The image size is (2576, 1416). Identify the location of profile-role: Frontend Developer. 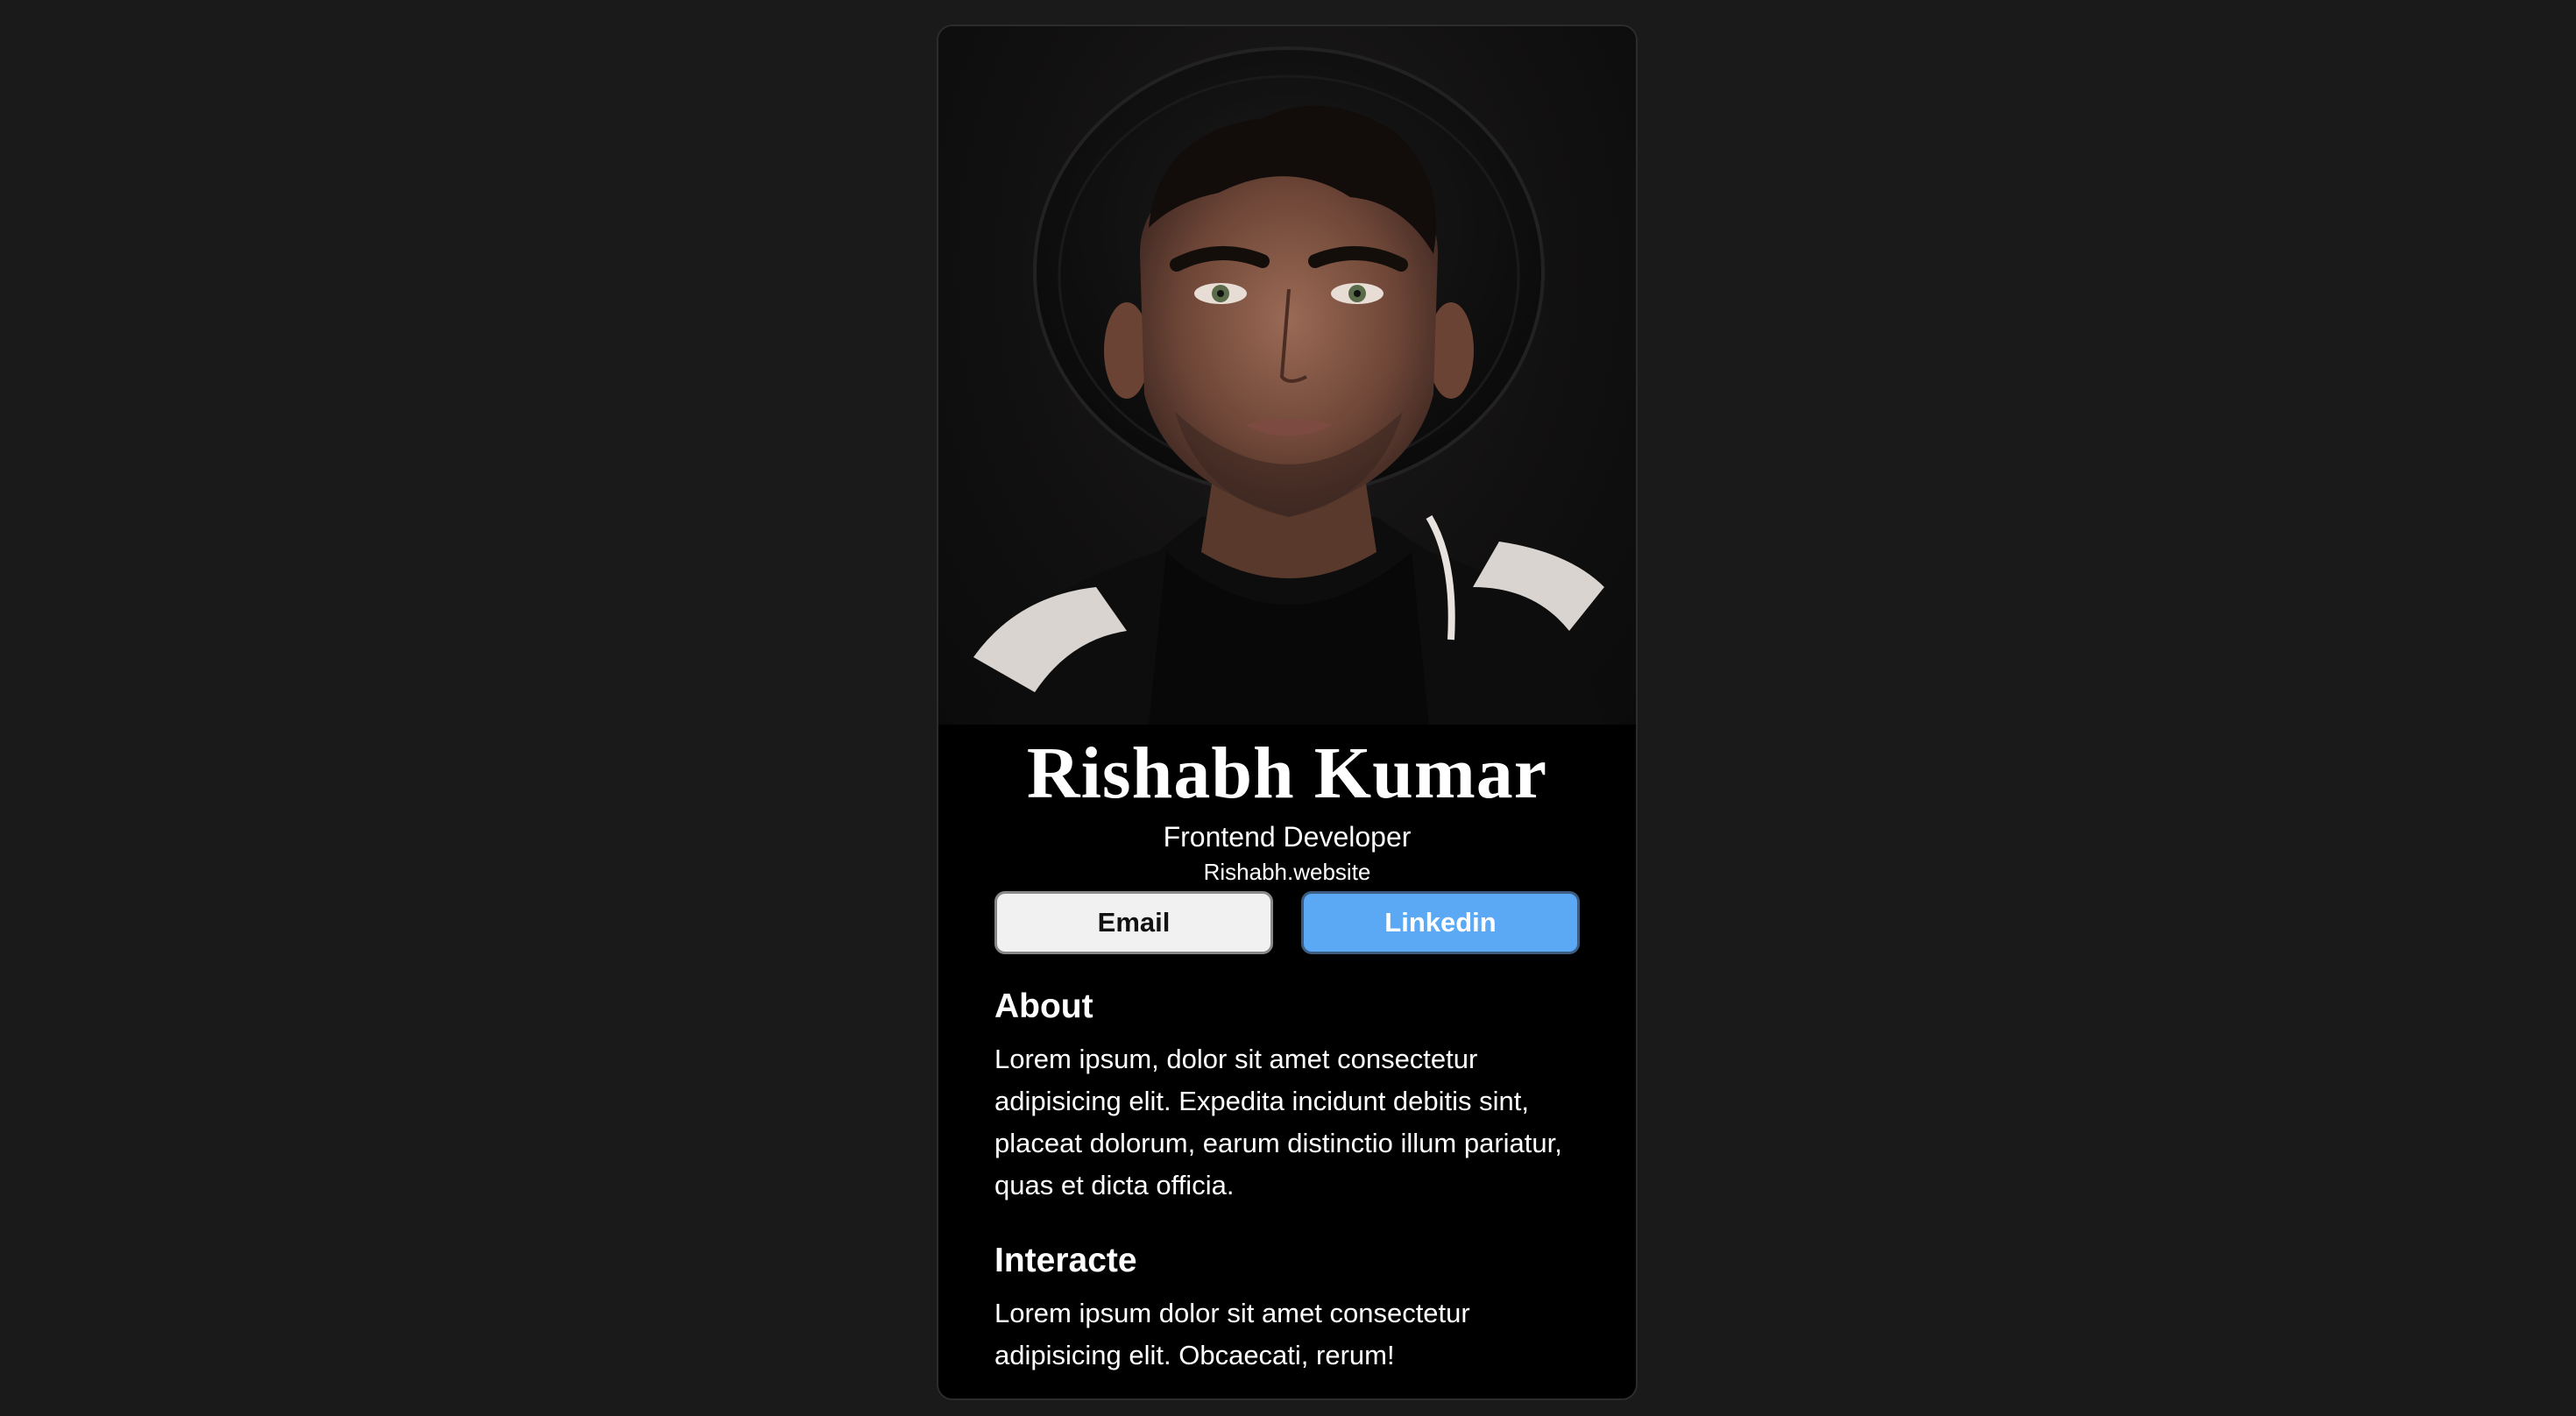
(1287, 837).